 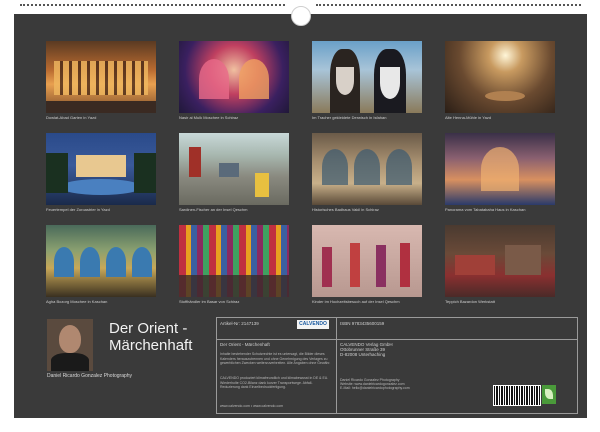 I want to click on author-name: Daniel Ricardo Gonzalez Photography, so click(x=90, y=376).